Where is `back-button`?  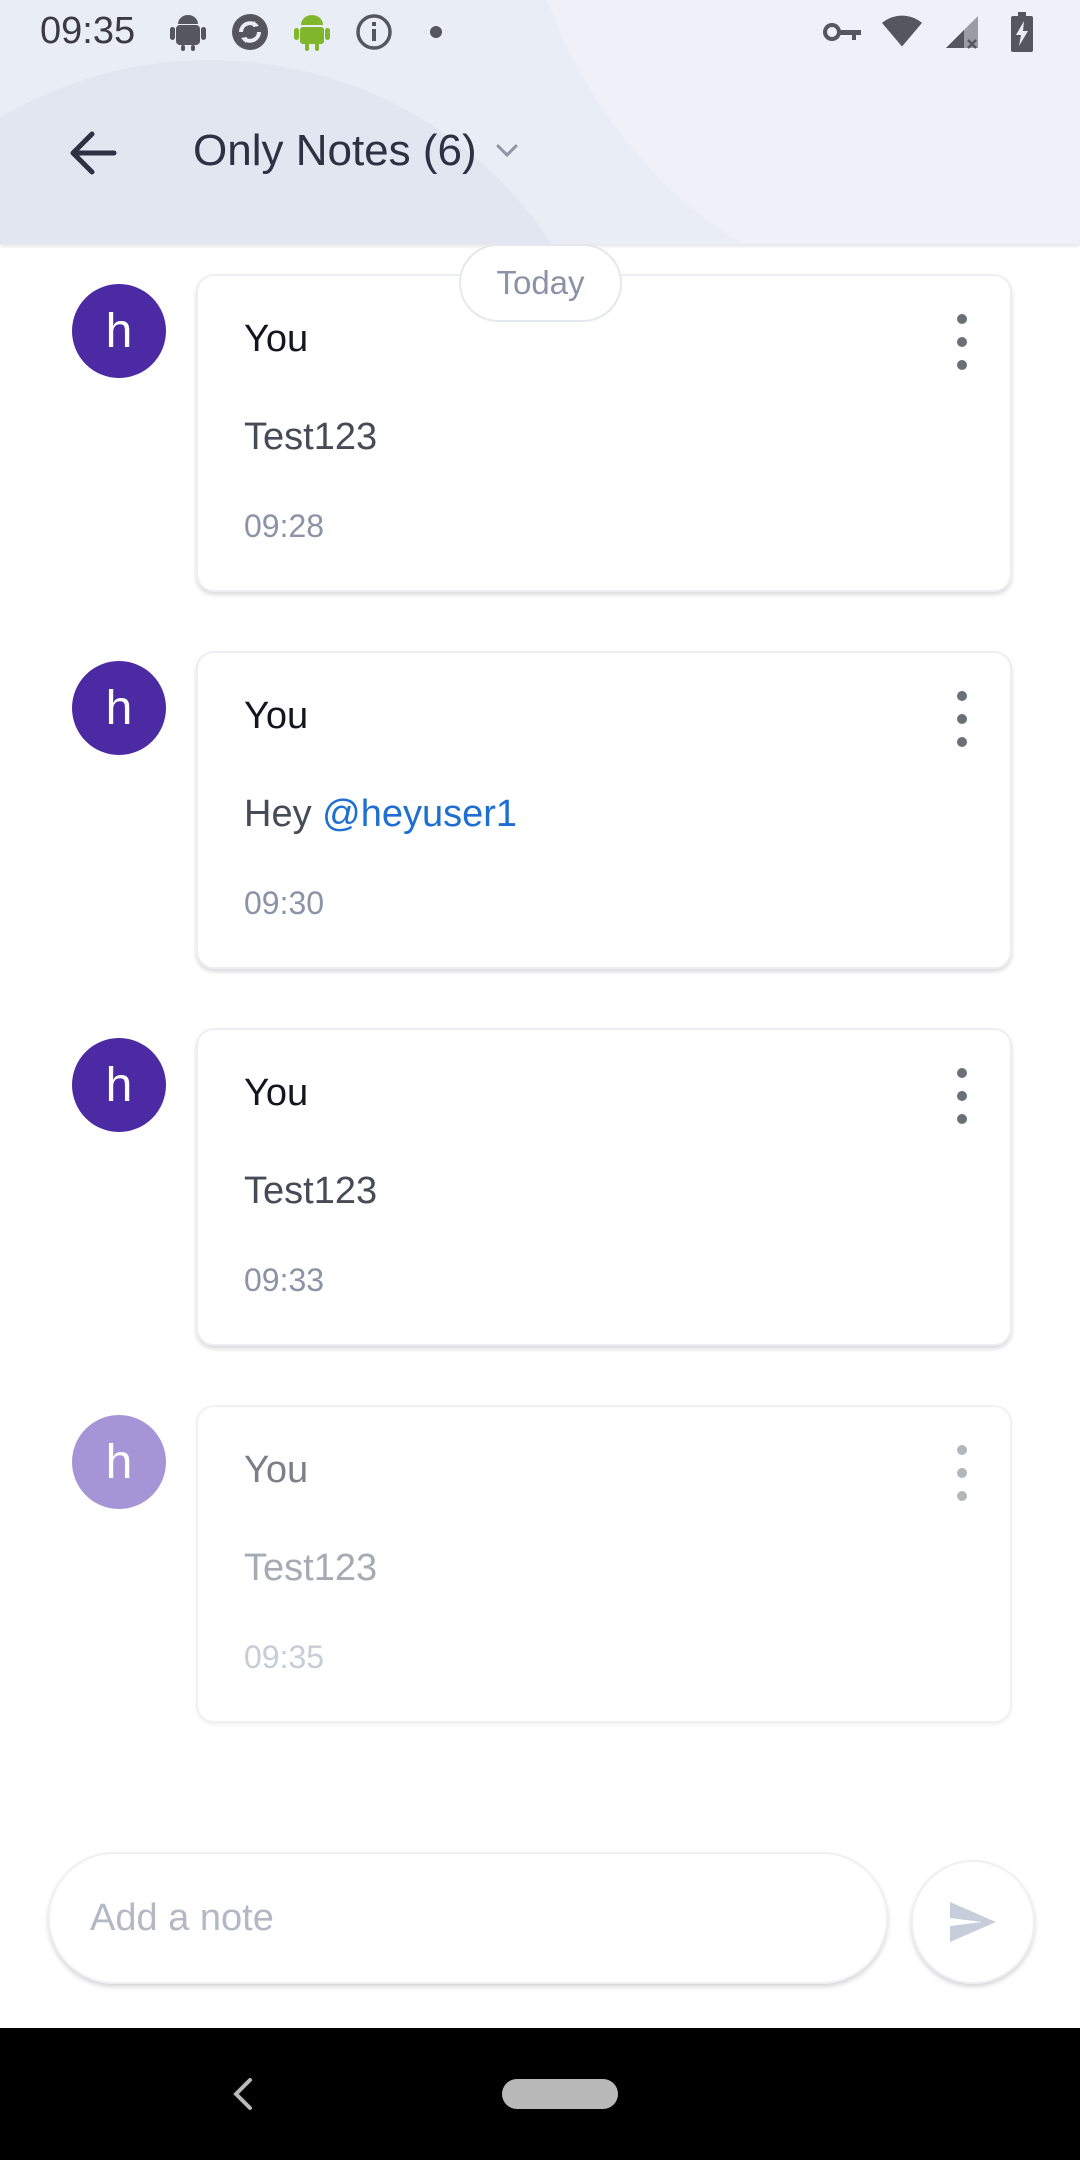
back-button is located at coordinates (93, 153).